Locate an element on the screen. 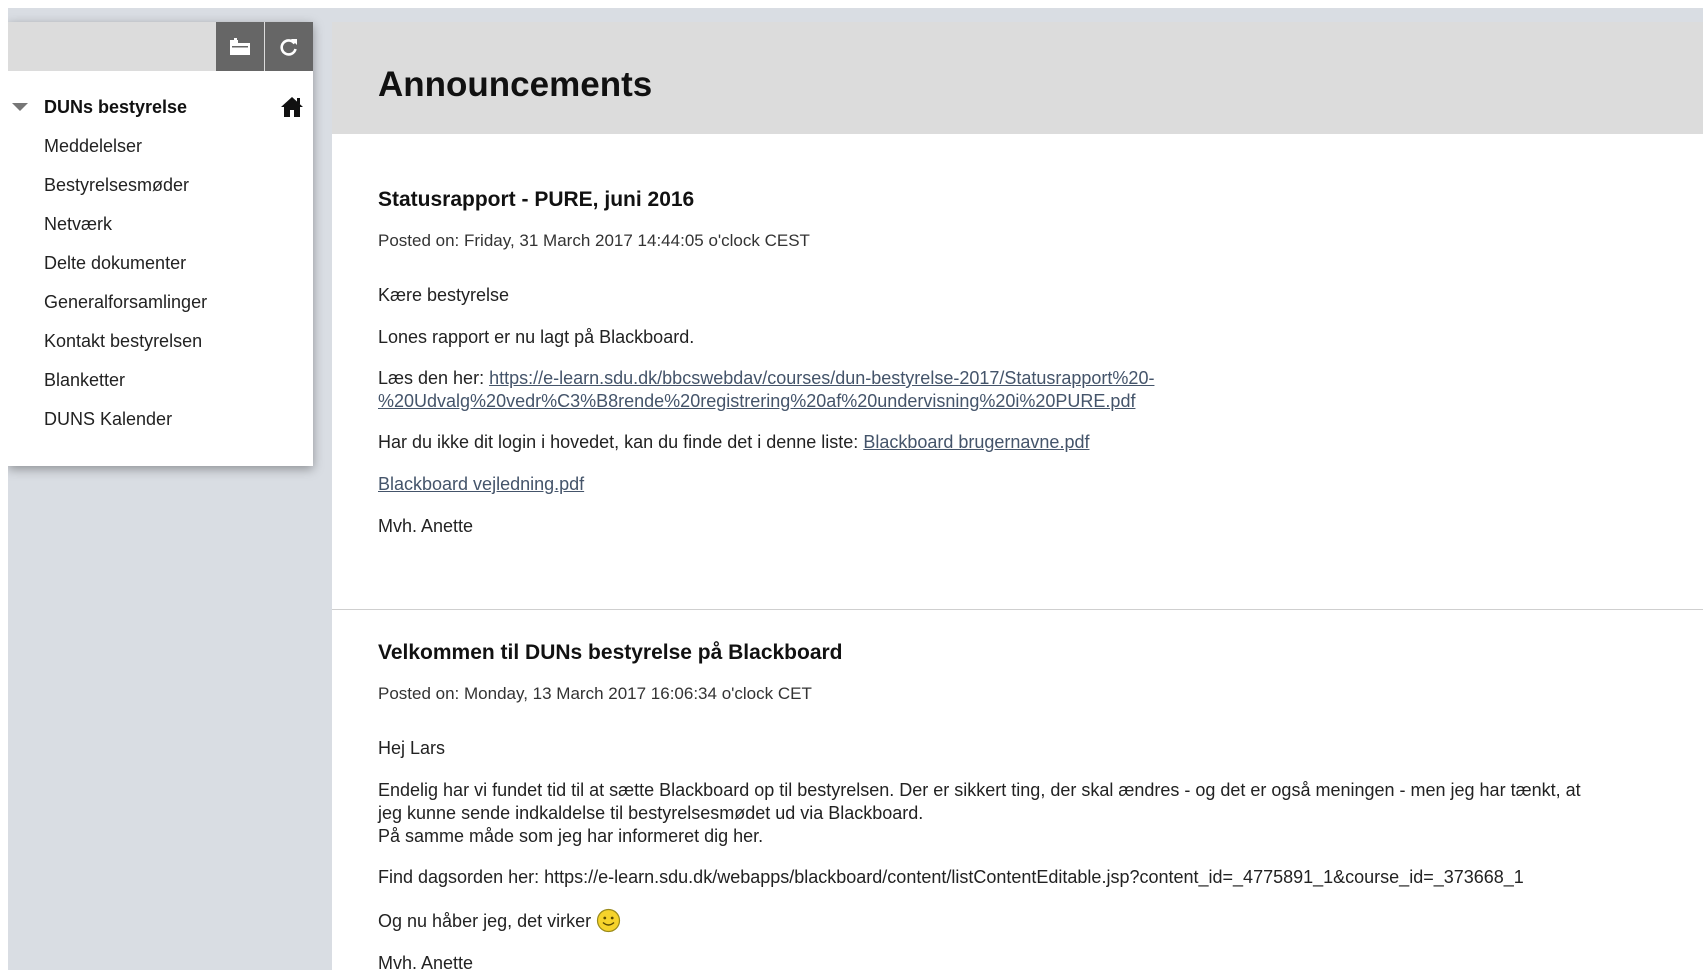  menu-item-generalforsamlinger: Generalforsamlinger is located at coordinates (125, 302).